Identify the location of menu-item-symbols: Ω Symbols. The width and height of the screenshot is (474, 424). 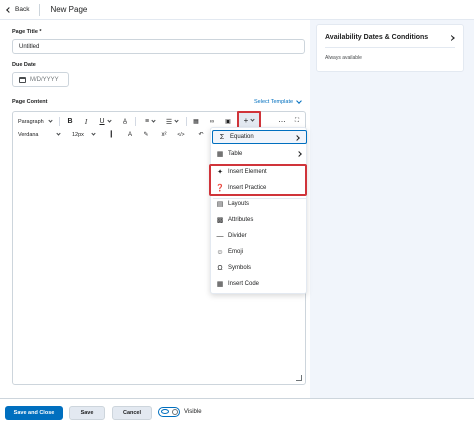
(259, 268).